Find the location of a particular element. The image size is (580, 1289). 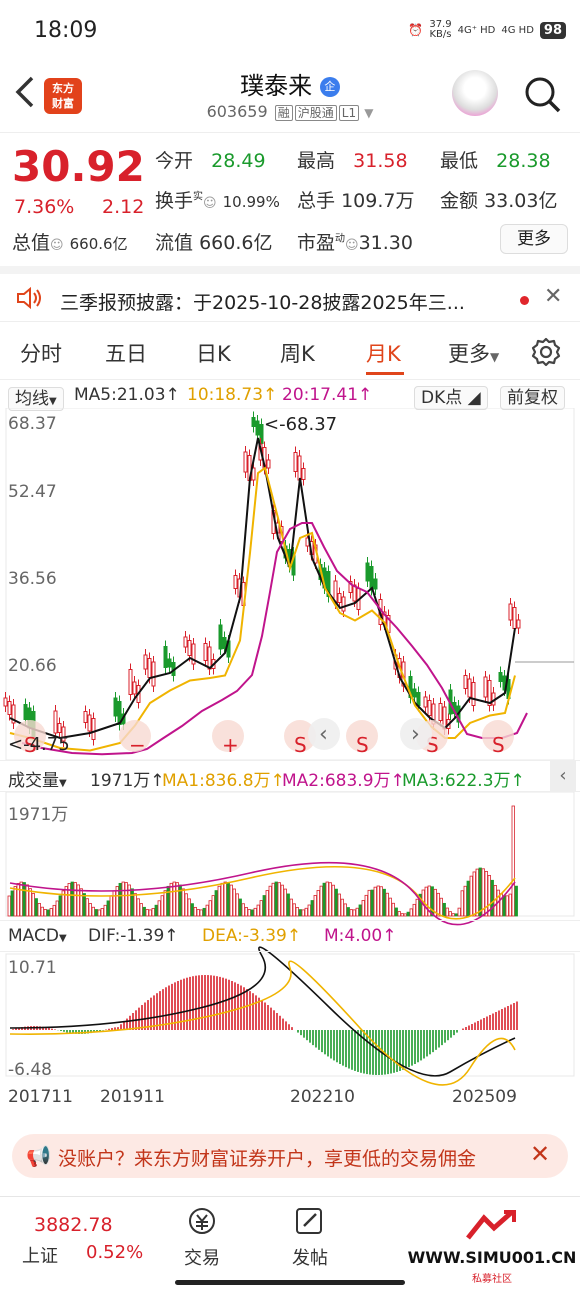

post-icon is located at coordinates (310, 1223).